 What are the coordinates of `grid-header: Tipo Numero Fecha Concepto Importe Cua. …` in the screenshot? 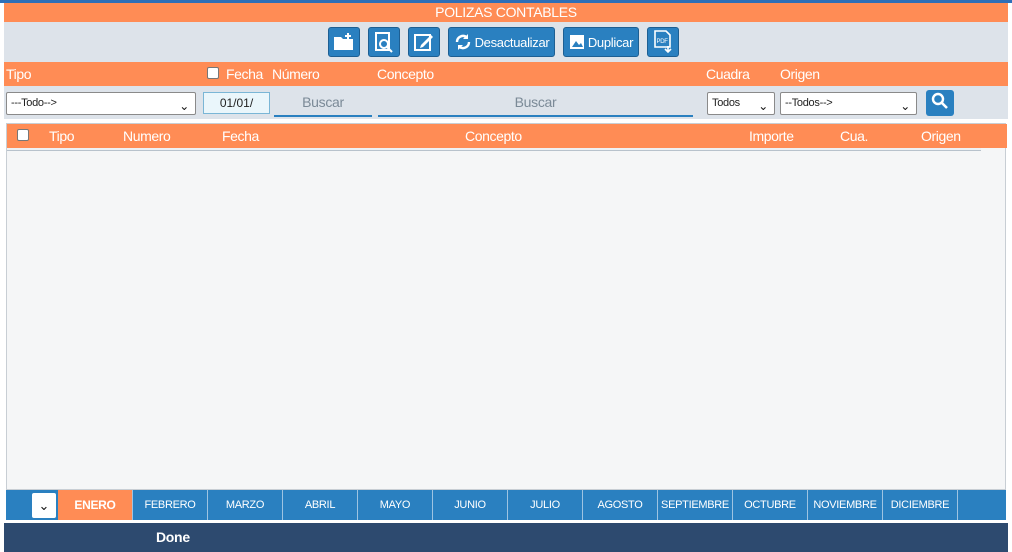 It's located at (507, 136).